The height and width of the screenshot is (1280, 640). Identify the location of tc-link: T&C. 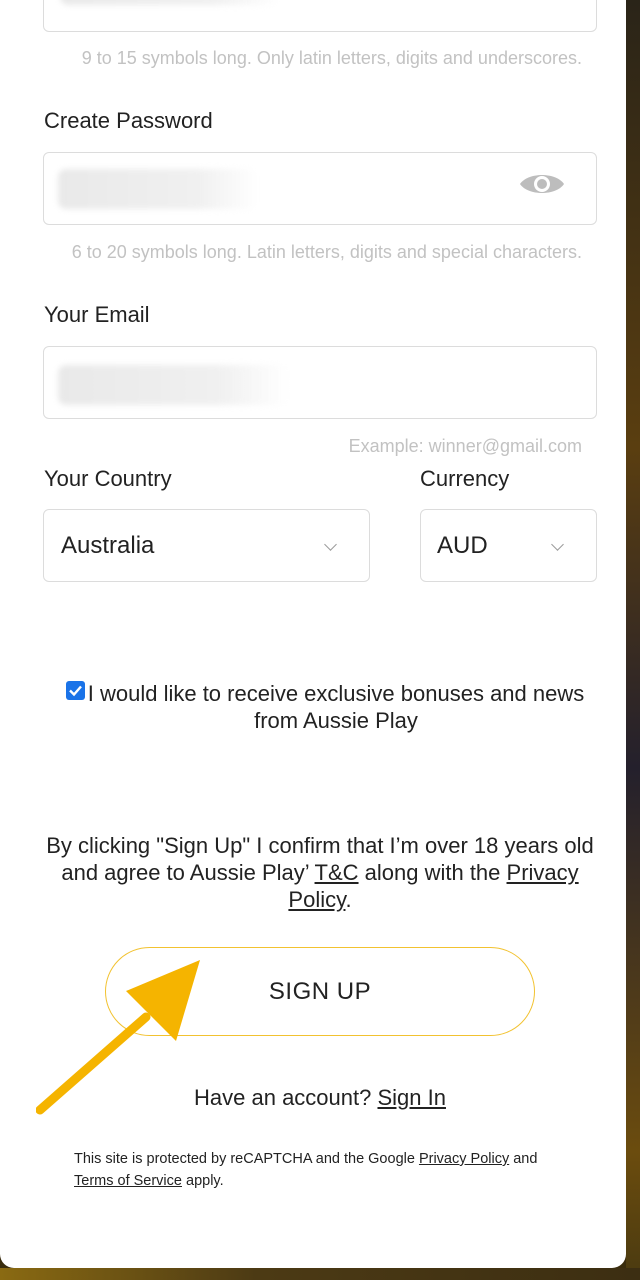
(337, 872).